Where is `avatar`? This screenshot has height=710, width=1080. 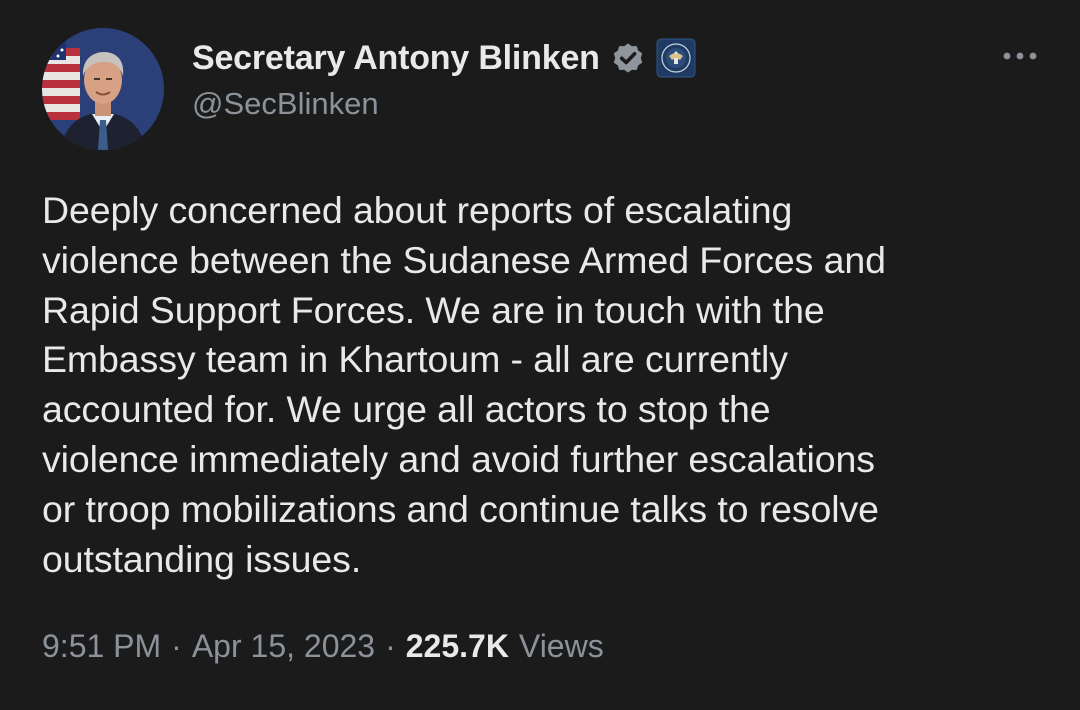 avatar is located at coordinates (103, 89).